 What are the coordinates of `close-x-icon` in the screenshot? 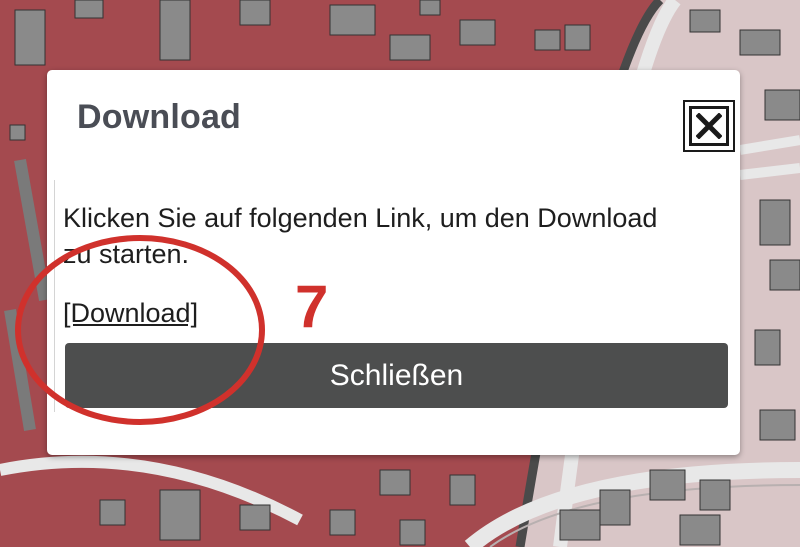 It's located at (709, 126).